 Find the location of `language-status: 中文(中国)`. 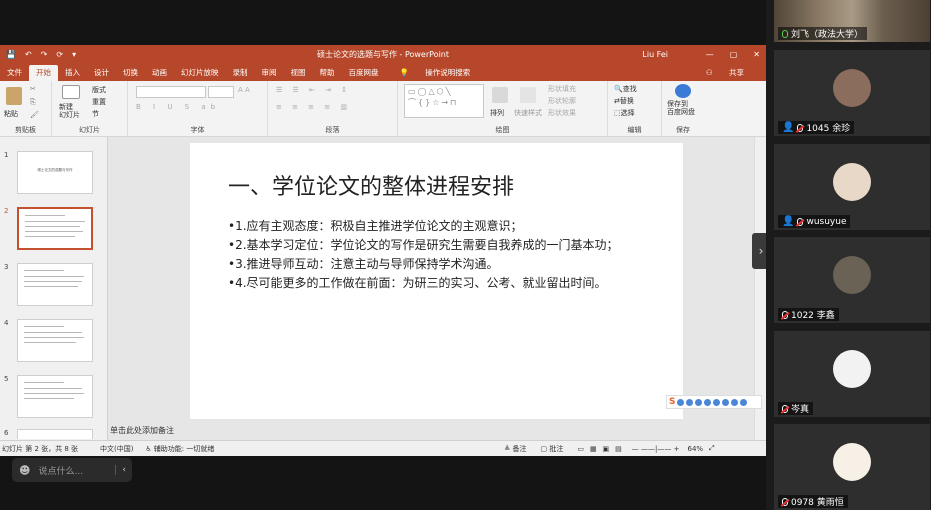

language-status: 中文(中国) is located at coordinates (116, 449).